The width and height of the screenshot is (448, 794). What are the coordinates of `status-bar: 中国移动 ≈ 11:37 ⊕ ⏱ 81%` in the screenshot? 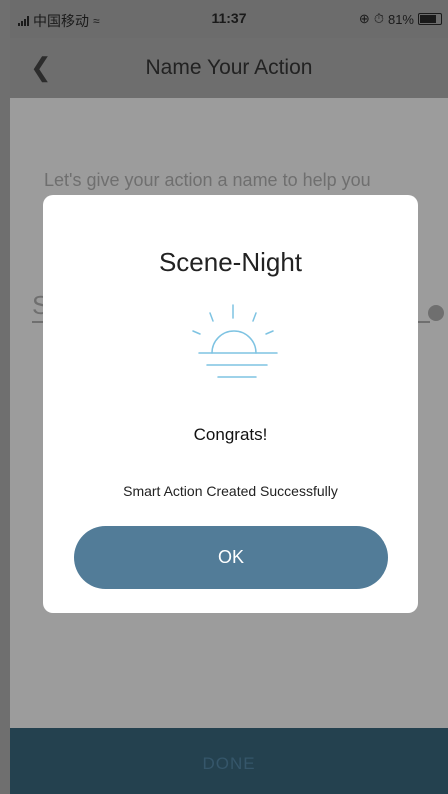 It's located at (229, 19).